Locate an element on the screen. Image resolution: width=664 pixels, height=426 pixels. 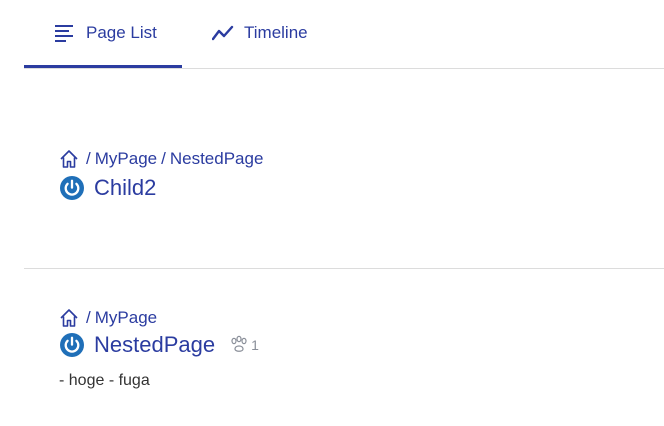
breadcrumb: / MyPage / NestedPage is located at coordinates (161, 159).